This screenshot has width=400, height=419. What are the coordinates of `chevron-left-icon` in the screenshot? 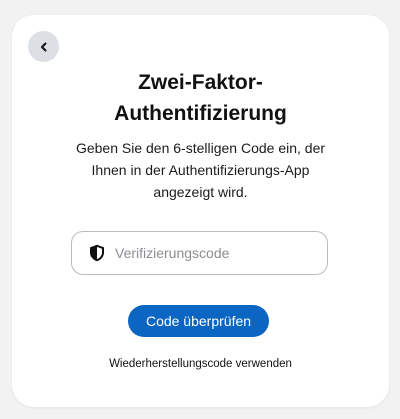 It's located at (43, 46).